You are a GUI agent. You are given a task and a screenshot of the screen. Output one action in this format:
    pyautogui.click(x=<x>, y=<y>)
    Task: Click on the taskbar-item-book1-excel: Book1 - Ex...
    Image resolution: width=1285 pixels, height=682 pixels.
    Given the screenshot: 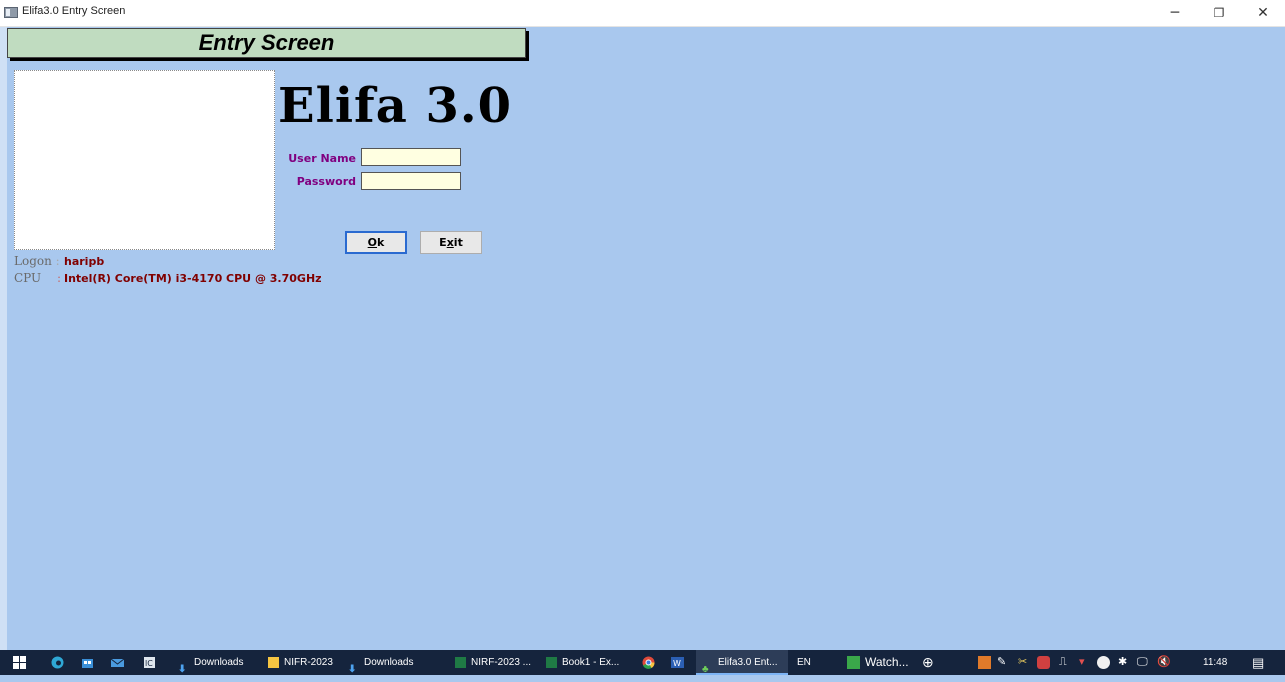 What is the action you would take?
    pyautogui.click(x=582, y=662)
    